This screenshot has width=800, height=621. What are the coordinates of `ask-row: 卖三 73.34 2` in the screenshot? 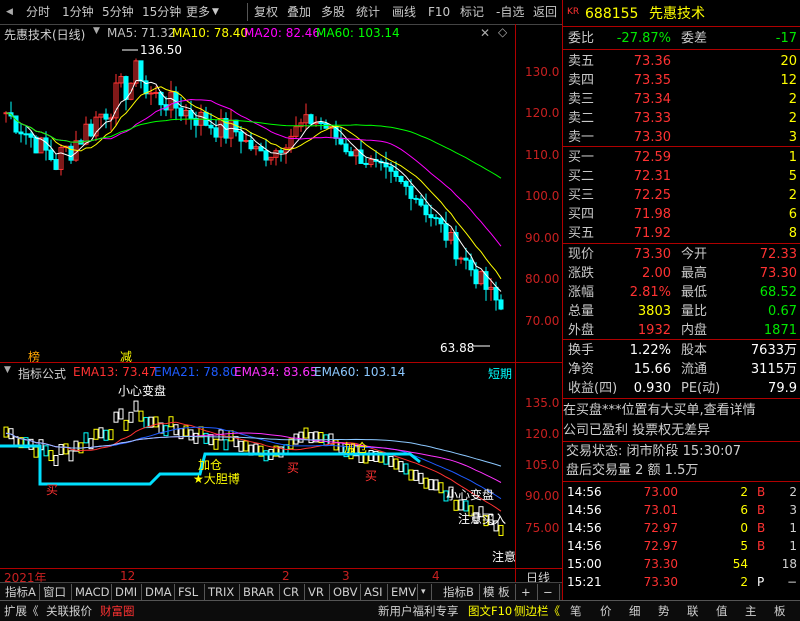 It's located at (681, 99).